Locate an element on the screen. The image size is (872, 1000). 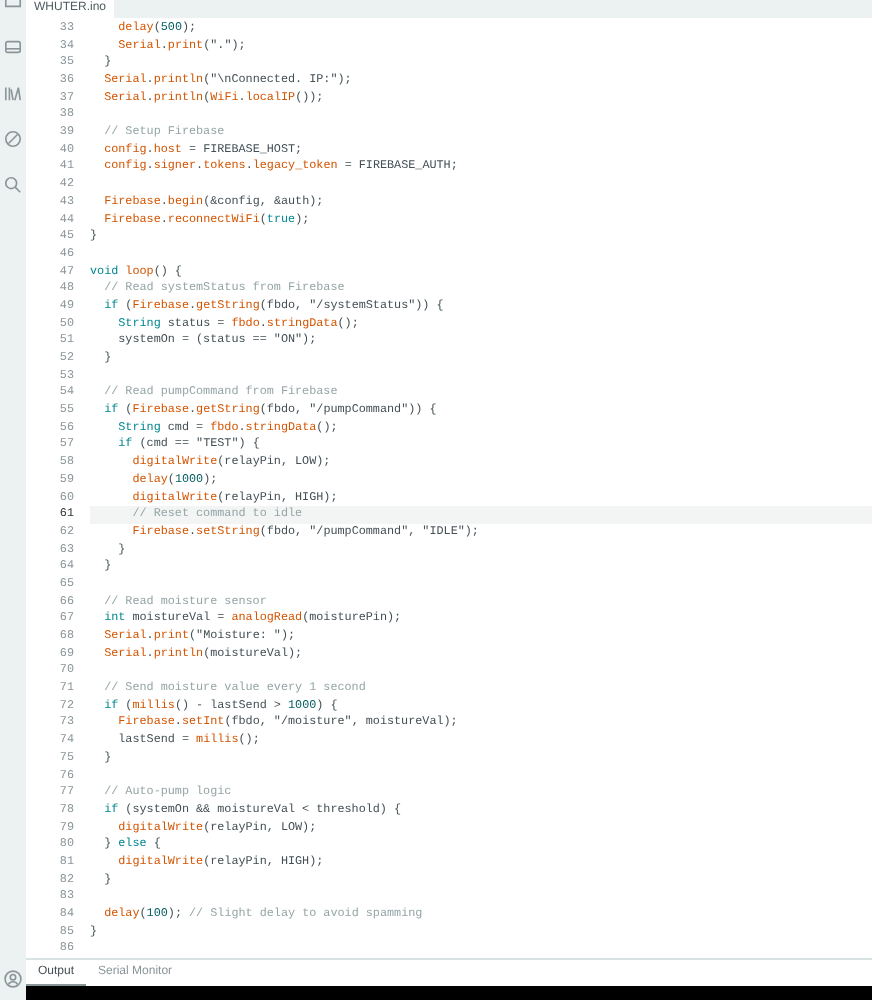
debug-icon is located at coordinates (13, 139).